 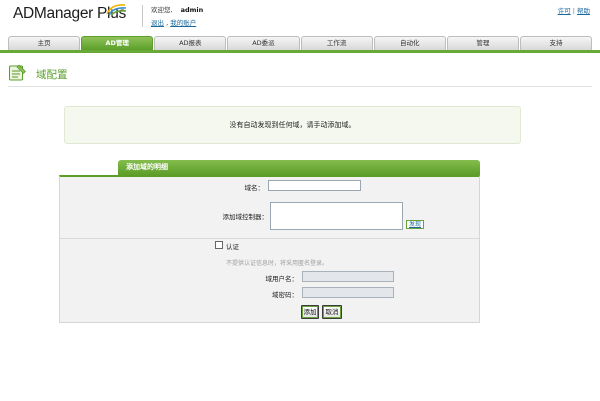 I want to click on auth-checkbox, so click(x=219, y=245).